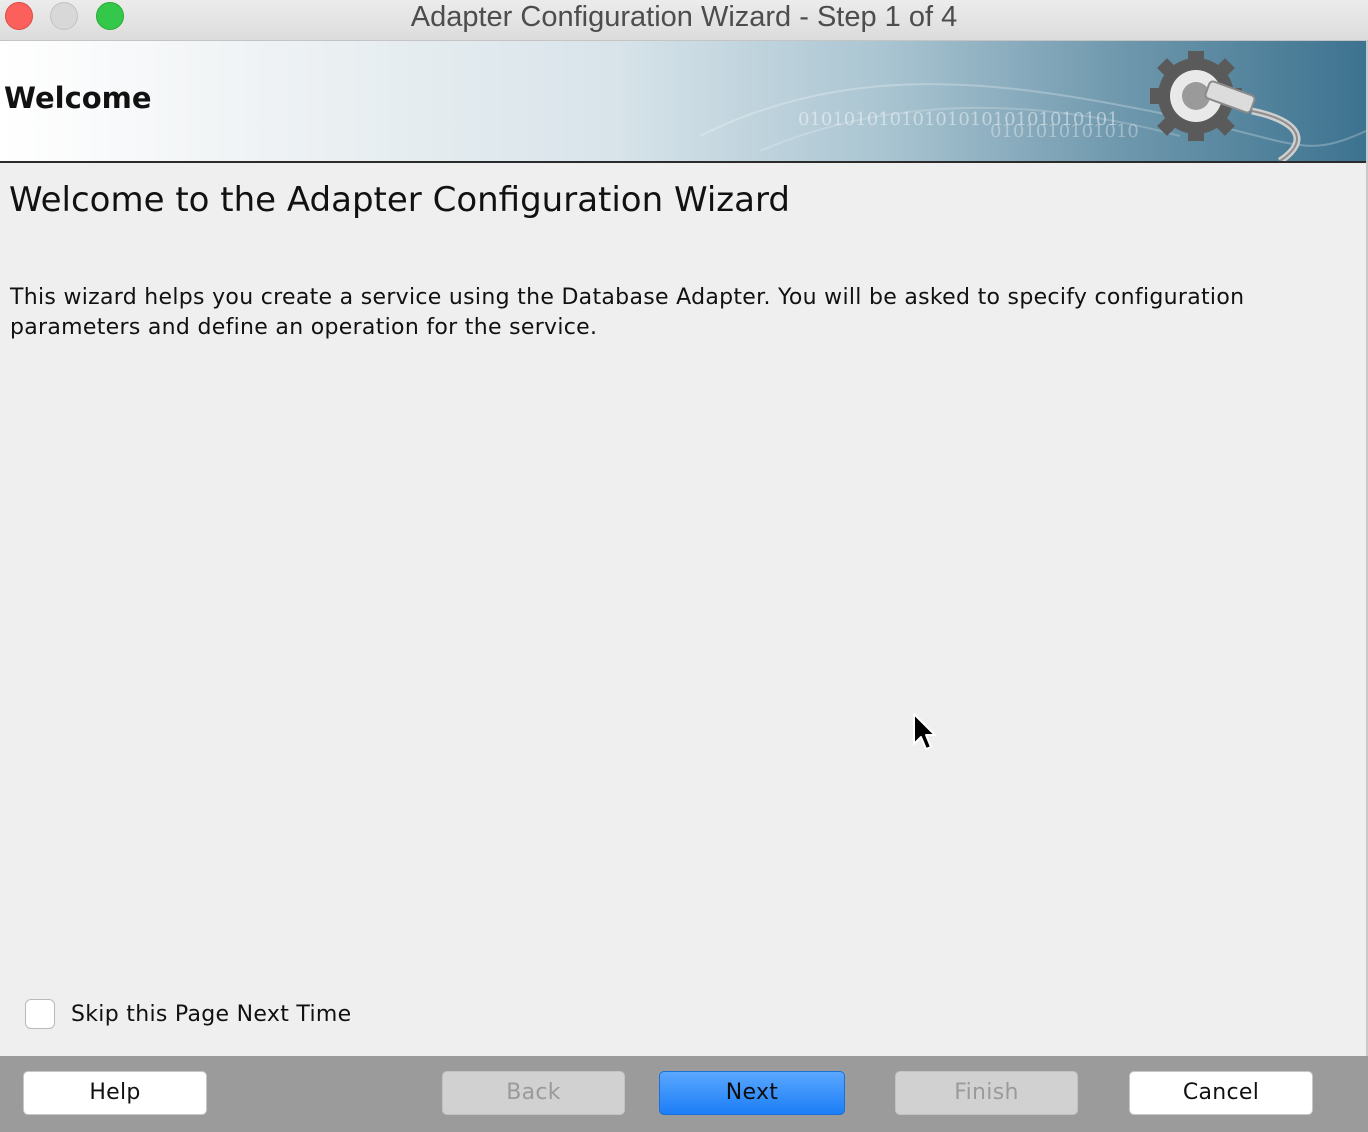  Describe the element at coordinates (211, 1014) in the screenshot. I see `skip-page-label: Skip this Page Next Time` at that location.